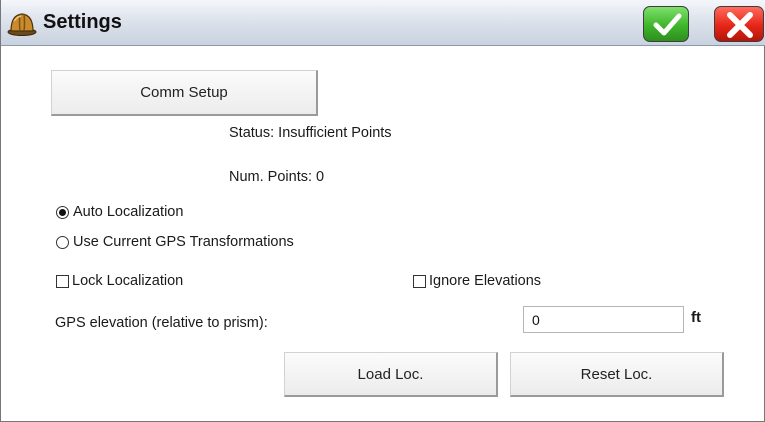  I want to click on ok-button, so click(666, 24).